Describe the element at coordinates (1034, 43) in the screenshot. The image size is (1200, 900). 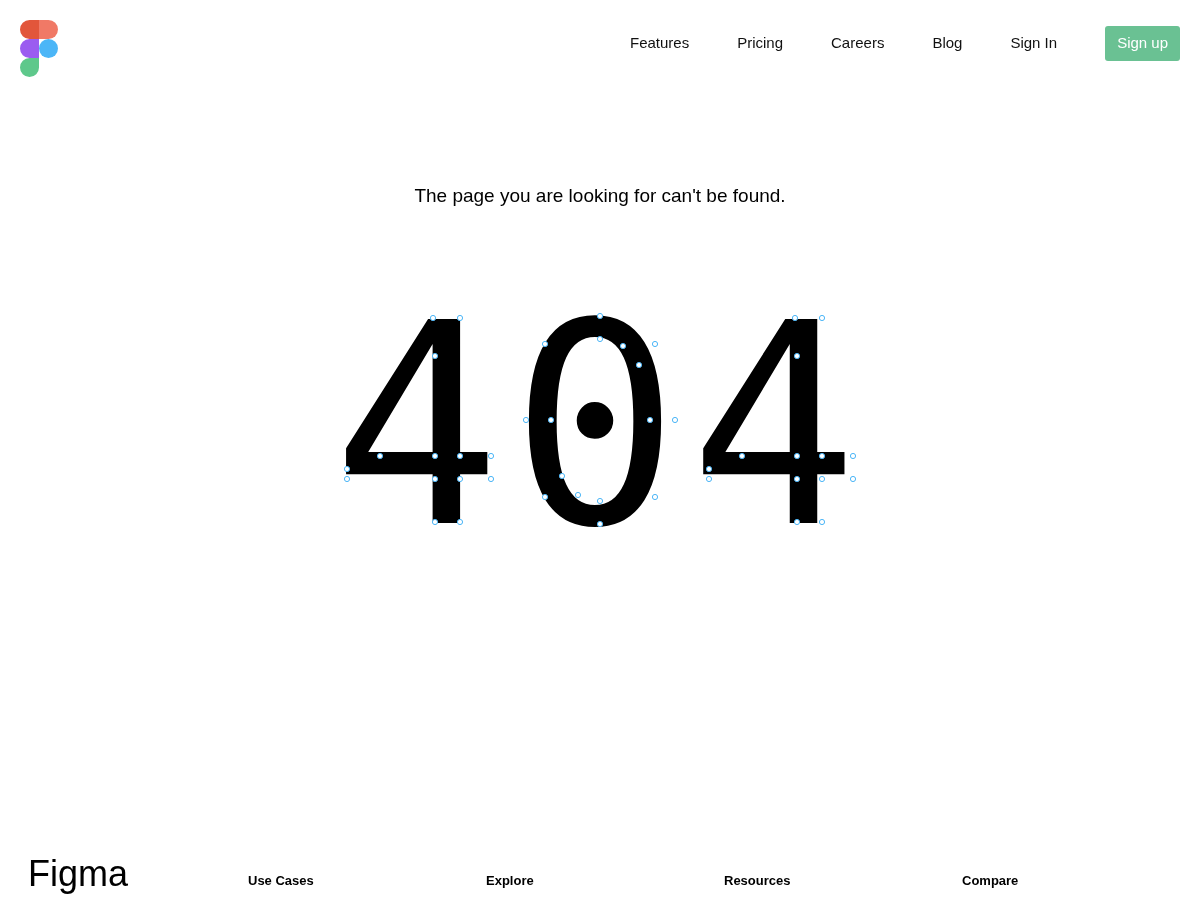
I see `nav-link: Sign In` at that location.